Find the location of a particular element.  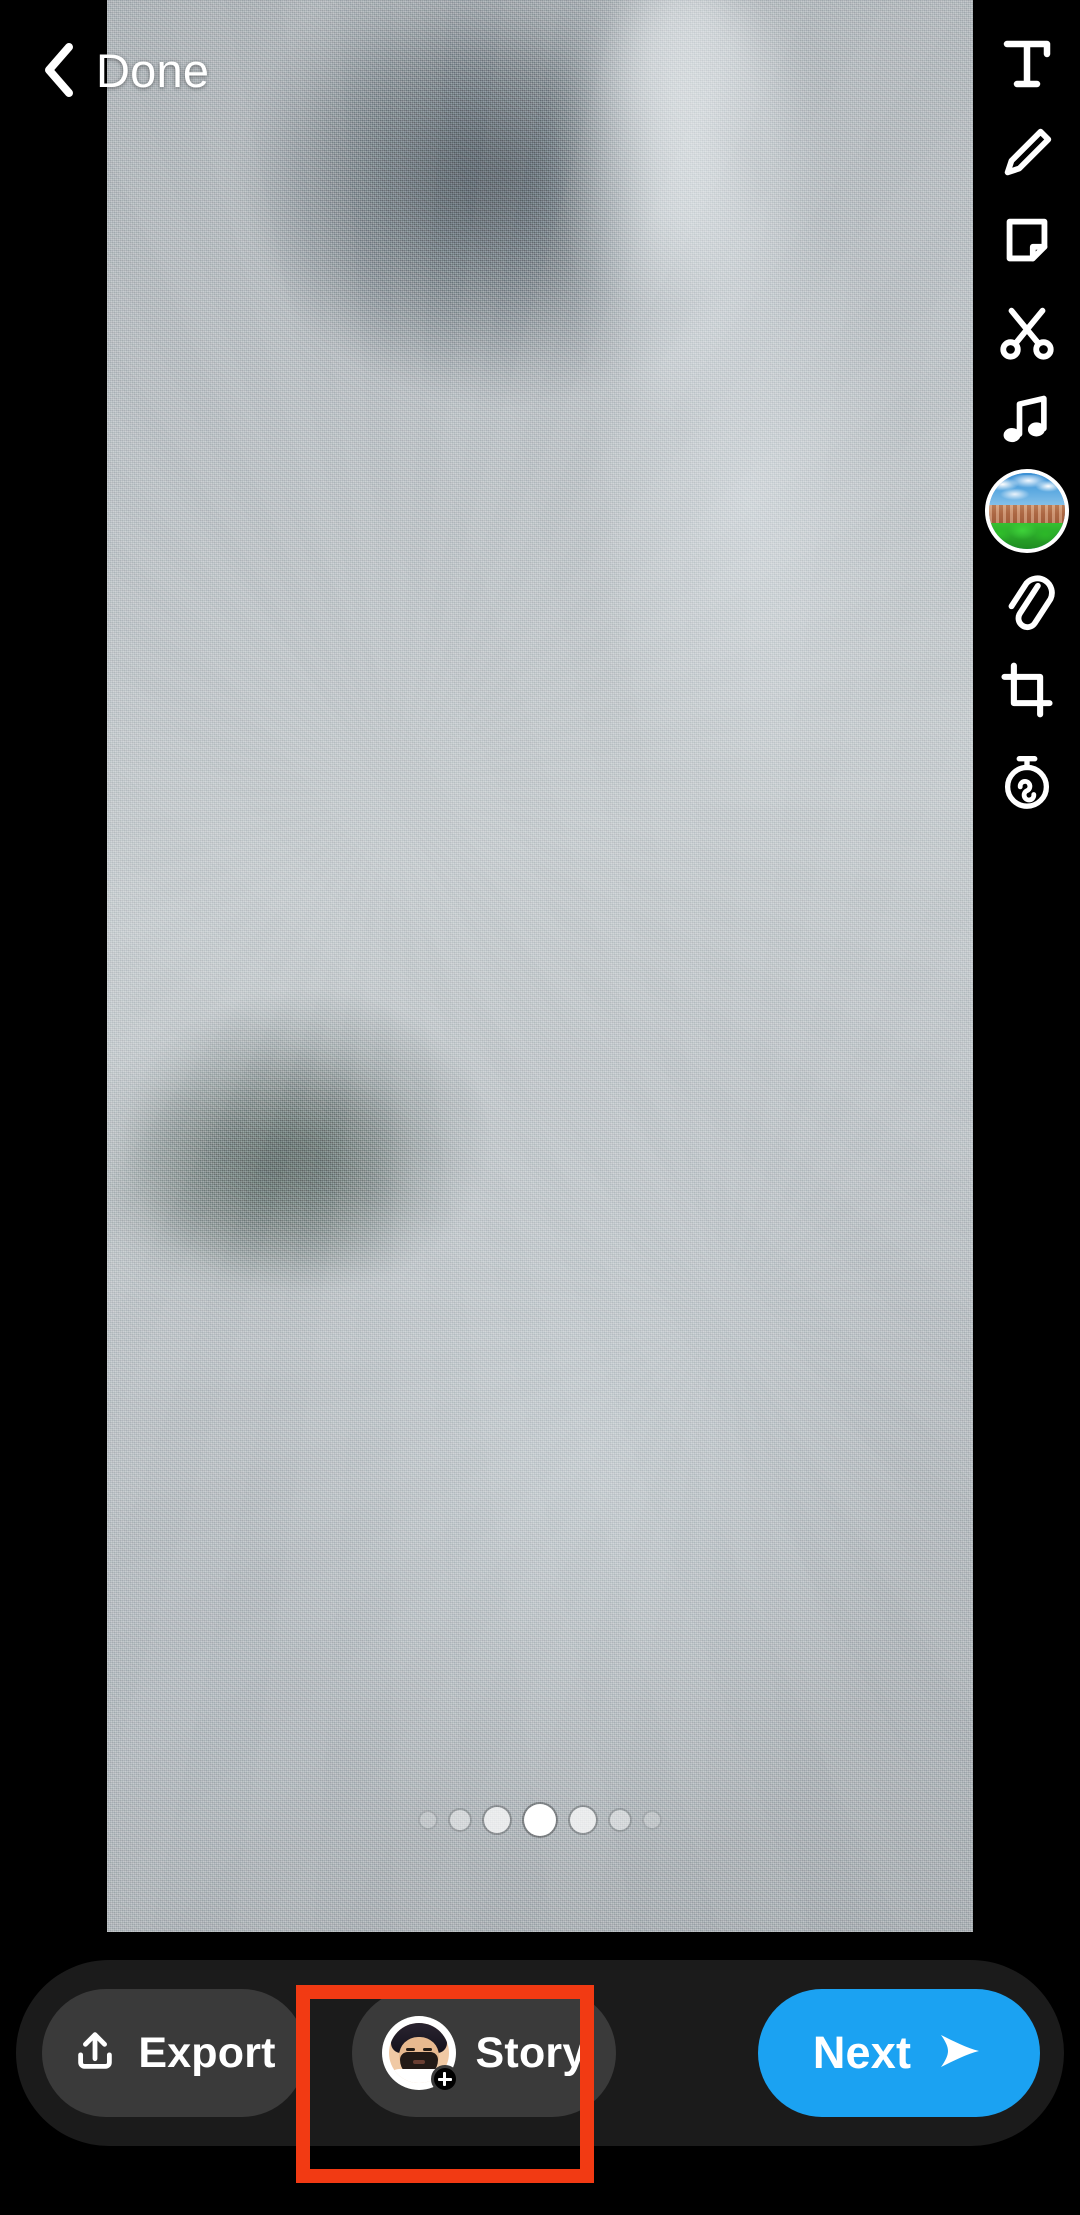

text-t-icon is located at coordinates (1027, 64).